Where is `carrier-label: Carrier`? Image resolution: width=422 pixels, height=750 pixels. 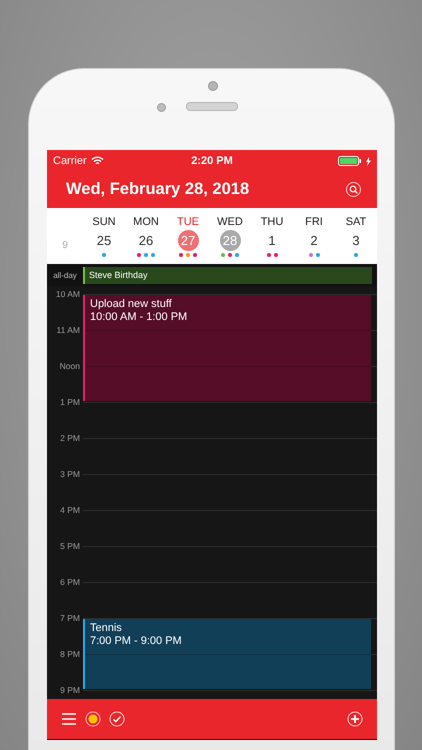
carrier-label: Carrier is located at coordinates (70, 161).